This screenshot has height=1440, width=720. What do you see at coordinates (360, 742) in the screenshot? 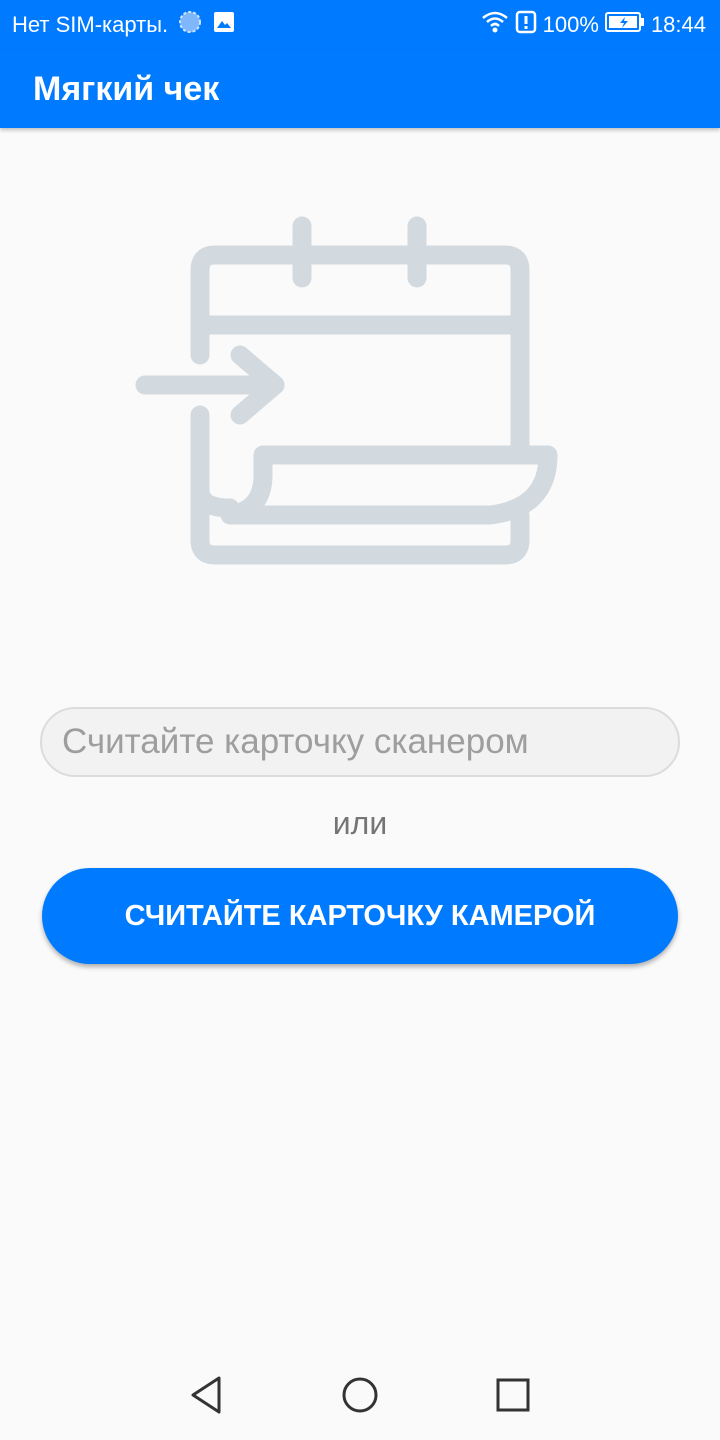
I see `scan-card-input` at bounding box center [360, 742].